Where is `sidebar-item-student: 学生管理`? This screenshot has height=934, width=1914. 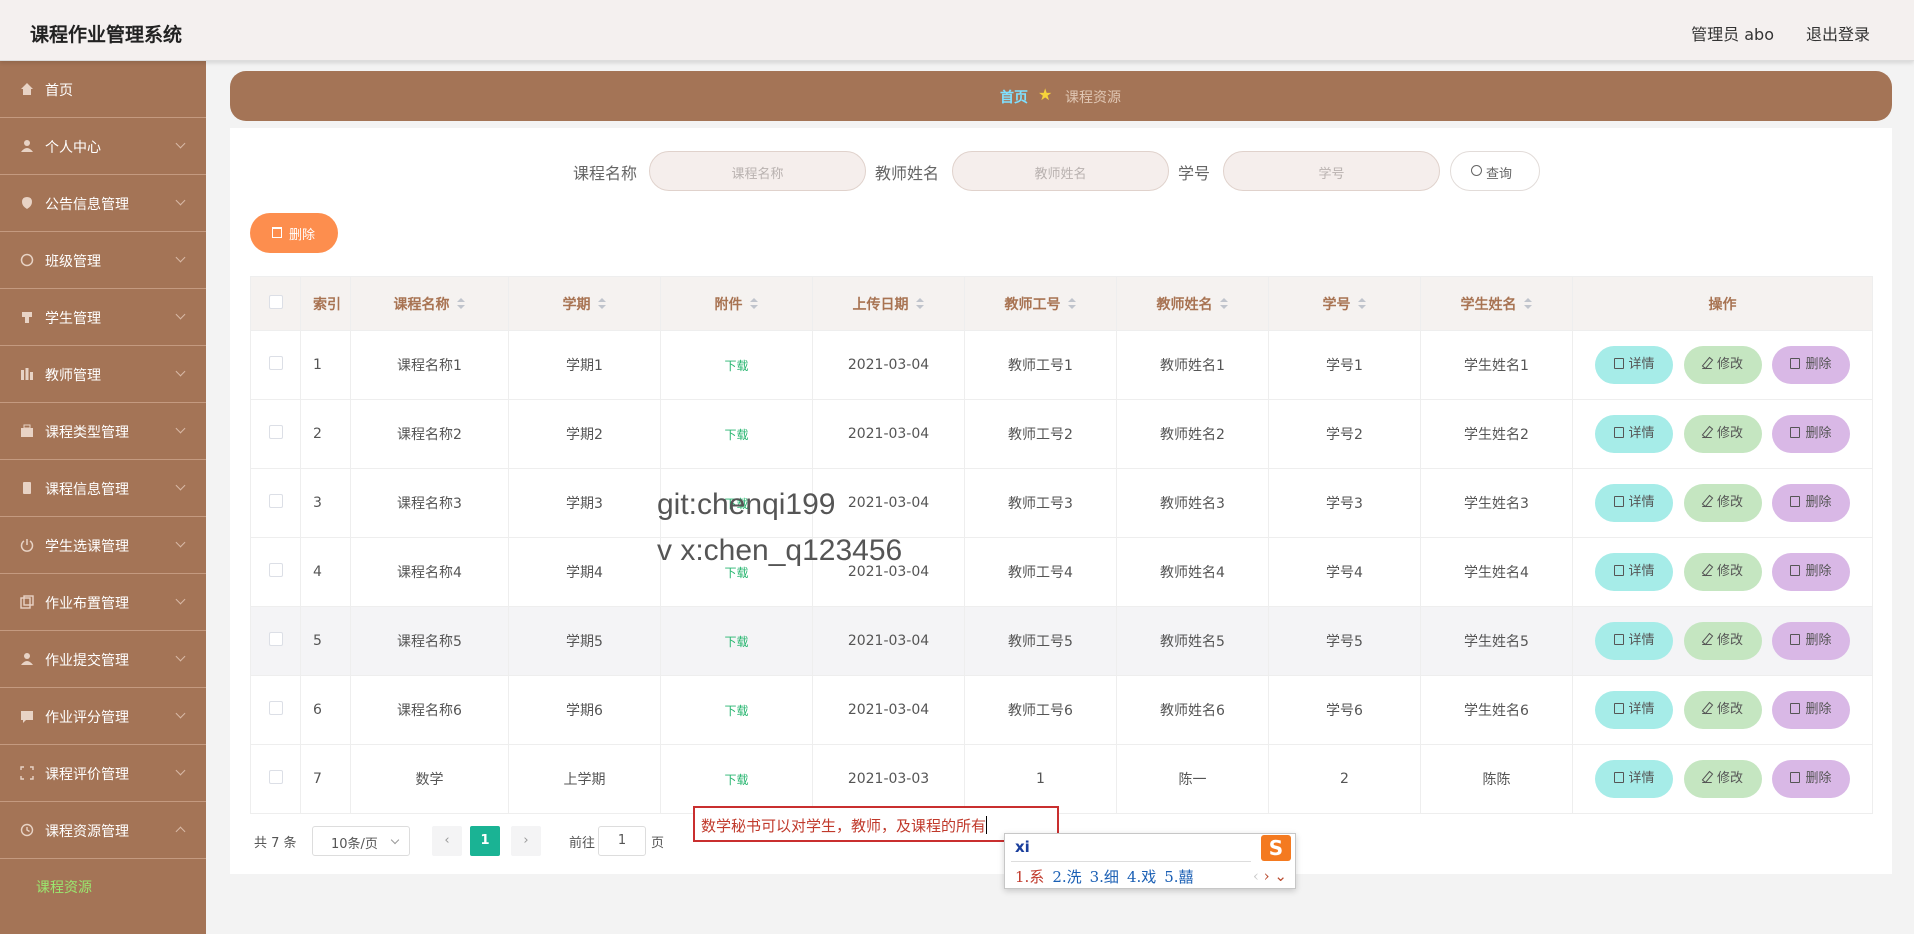
sidebar-item-student: 学生管理 is located at coordinates (103, 317).